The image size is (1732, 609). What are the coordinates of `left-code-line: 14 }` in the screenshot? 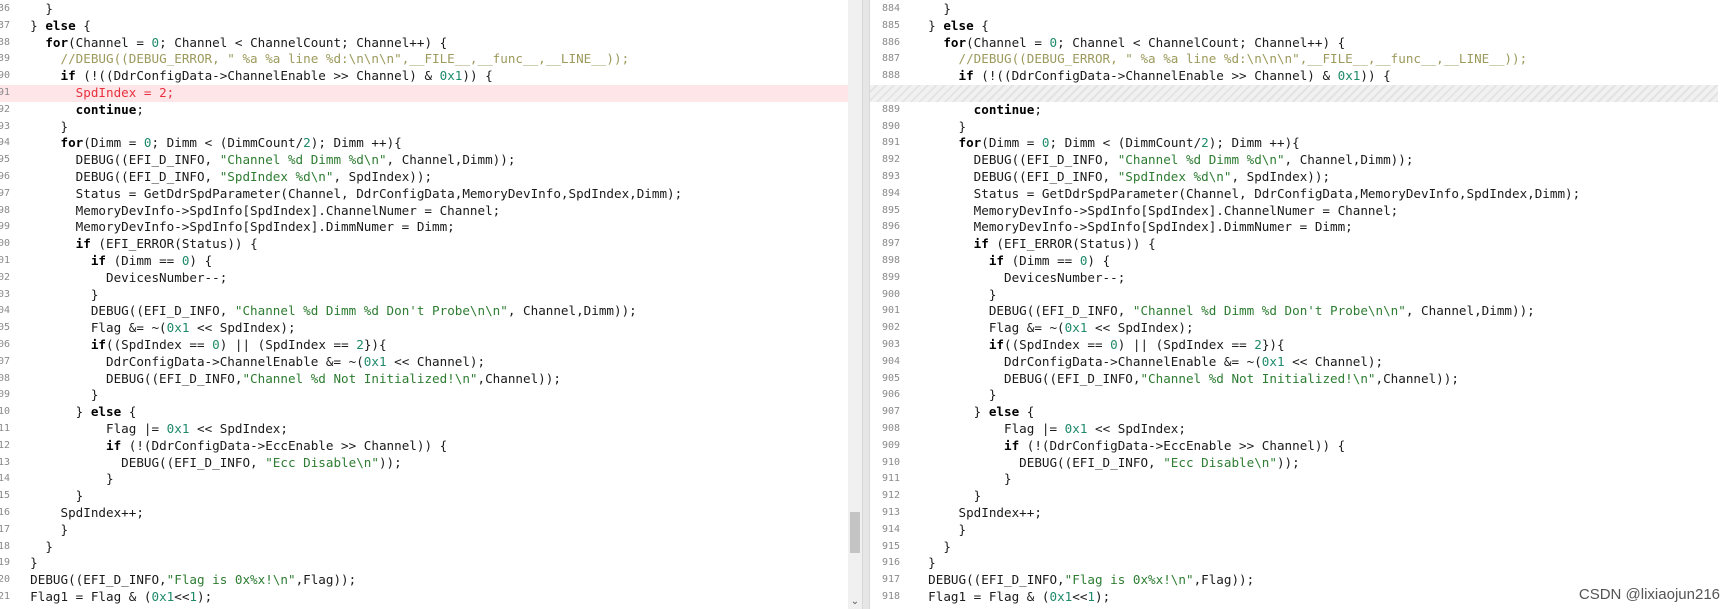 It's located at (424, 479).